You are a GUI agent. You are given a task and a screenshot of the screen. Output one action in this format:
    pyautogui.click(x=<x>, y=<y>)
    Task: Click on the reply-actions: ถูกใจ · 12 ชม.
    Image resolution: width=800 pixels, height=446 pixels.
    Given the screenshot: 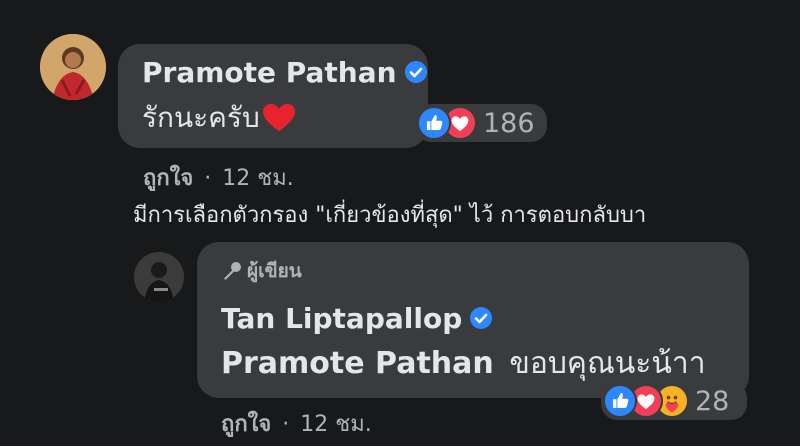 What is the action you would take?
    pyautogui.click(x=296, y=423)
    